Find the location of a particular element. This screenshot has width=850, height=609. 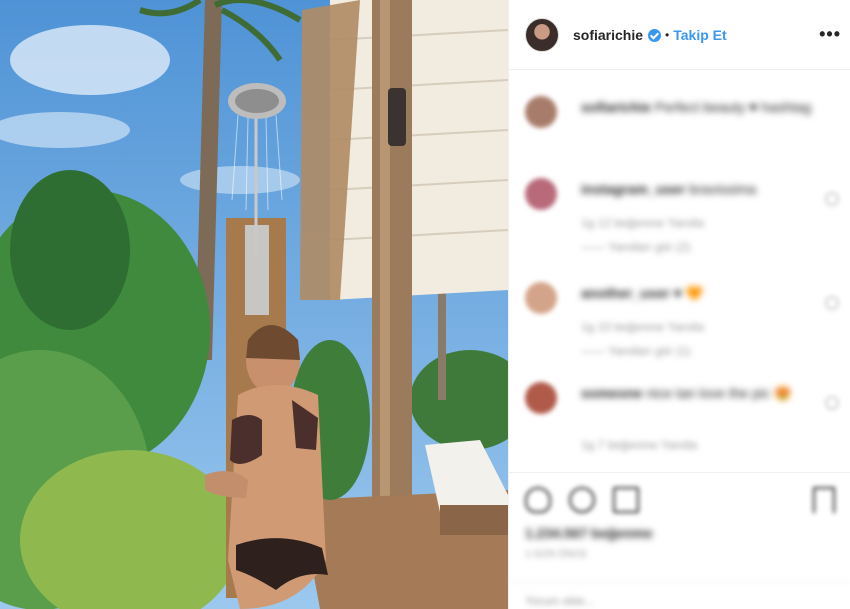

action-icons is located at coordinates (680, 500).